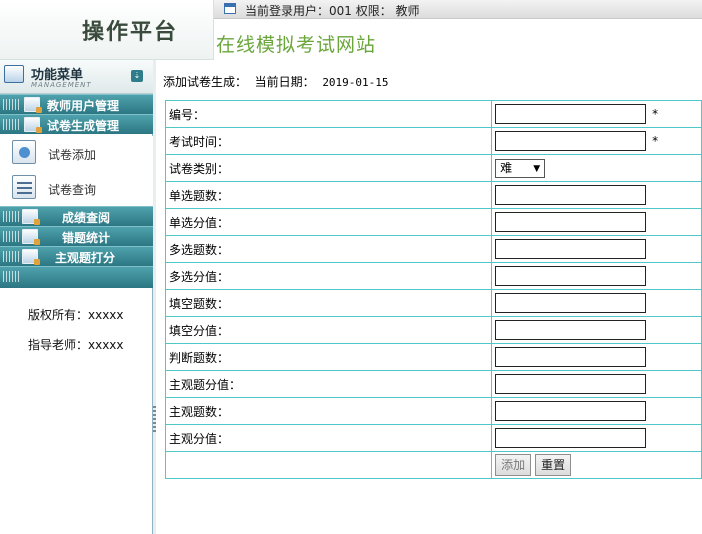 The width and height of the screenshot is (702, 534). I want to click on top-status-bar: 当前登录用户：001 权限： 教师, so click(458, 9).